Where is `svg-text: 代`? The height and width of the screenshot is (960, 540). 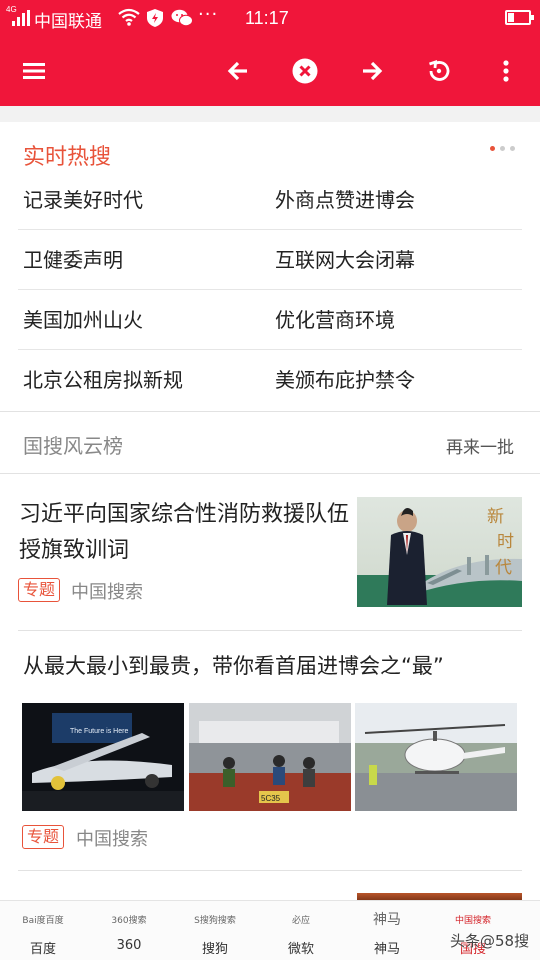
svg-text: 代 is located at coordinates (503, 568).